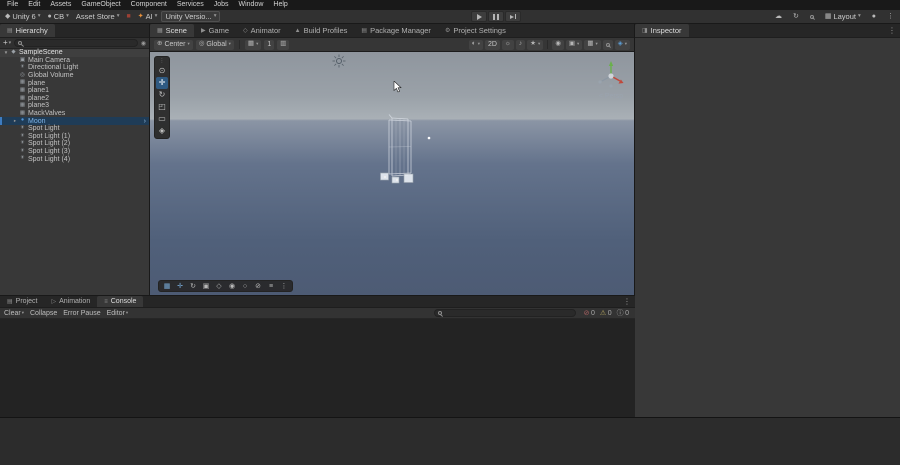  I want to click on hierarchy-search-input, so click(79, 43).